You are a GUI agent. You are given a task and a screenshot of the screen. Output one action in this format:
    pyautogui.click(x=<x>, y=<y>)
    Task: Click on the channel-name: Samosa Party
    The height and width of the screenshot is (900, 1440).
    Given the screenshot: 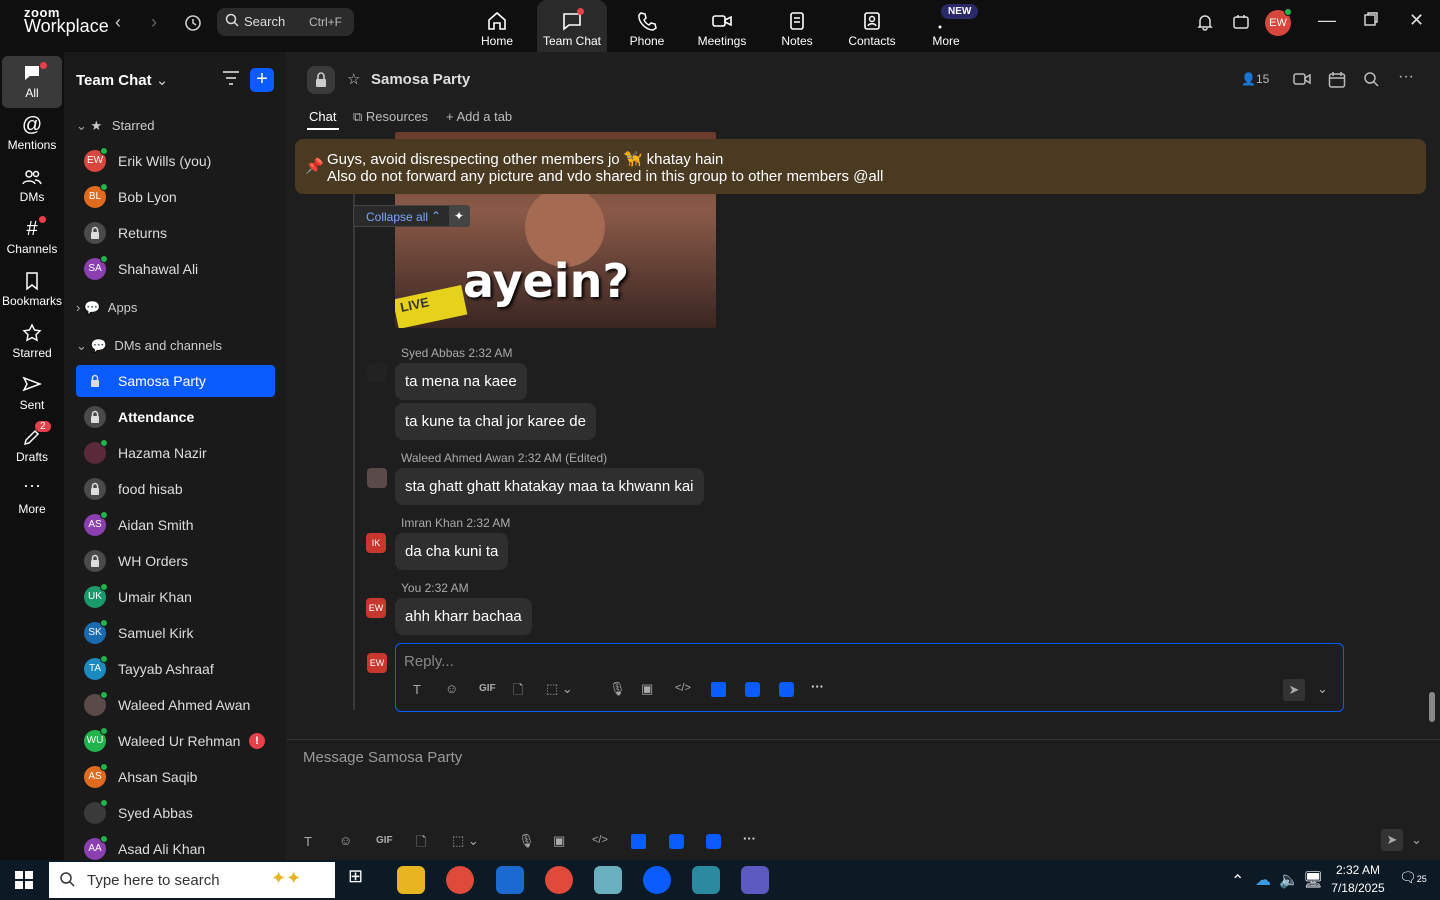 What is the action you would take?
    pyautogui.click(x=420, y=79)
    